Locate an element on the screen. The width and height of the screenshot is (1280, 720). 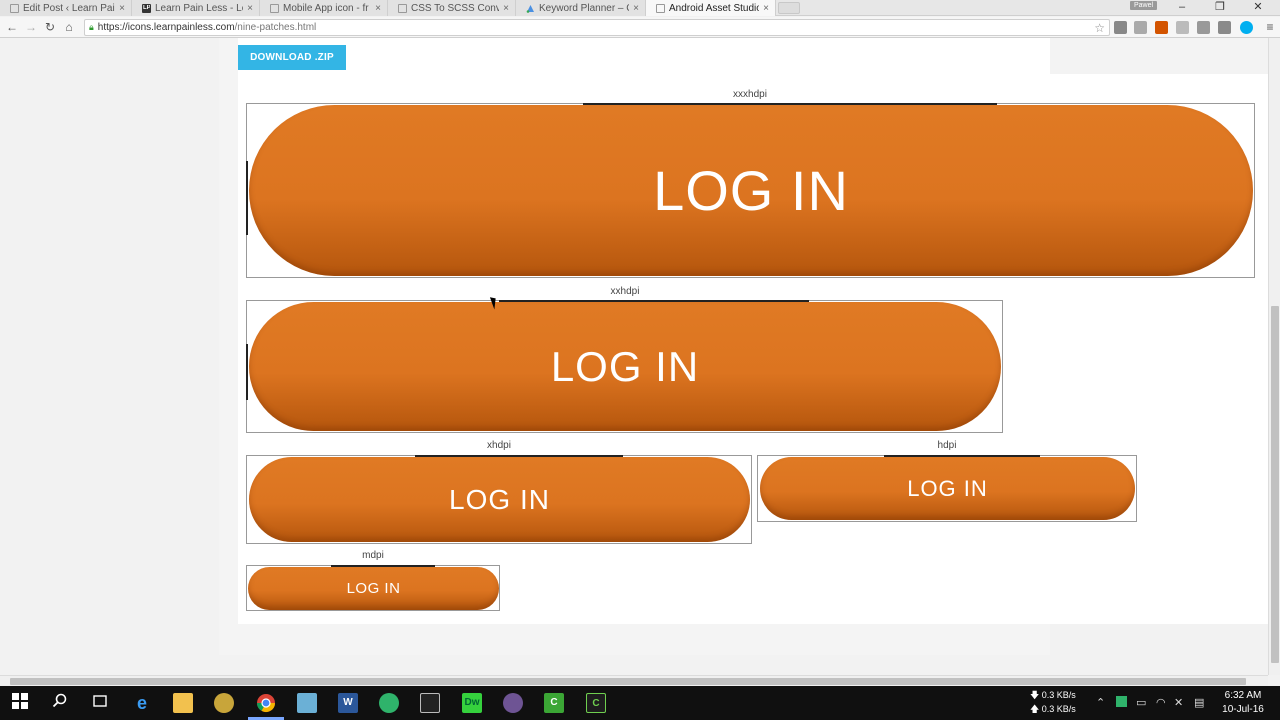
profile-badge: Pawel is located at coordinates (1144, 5).